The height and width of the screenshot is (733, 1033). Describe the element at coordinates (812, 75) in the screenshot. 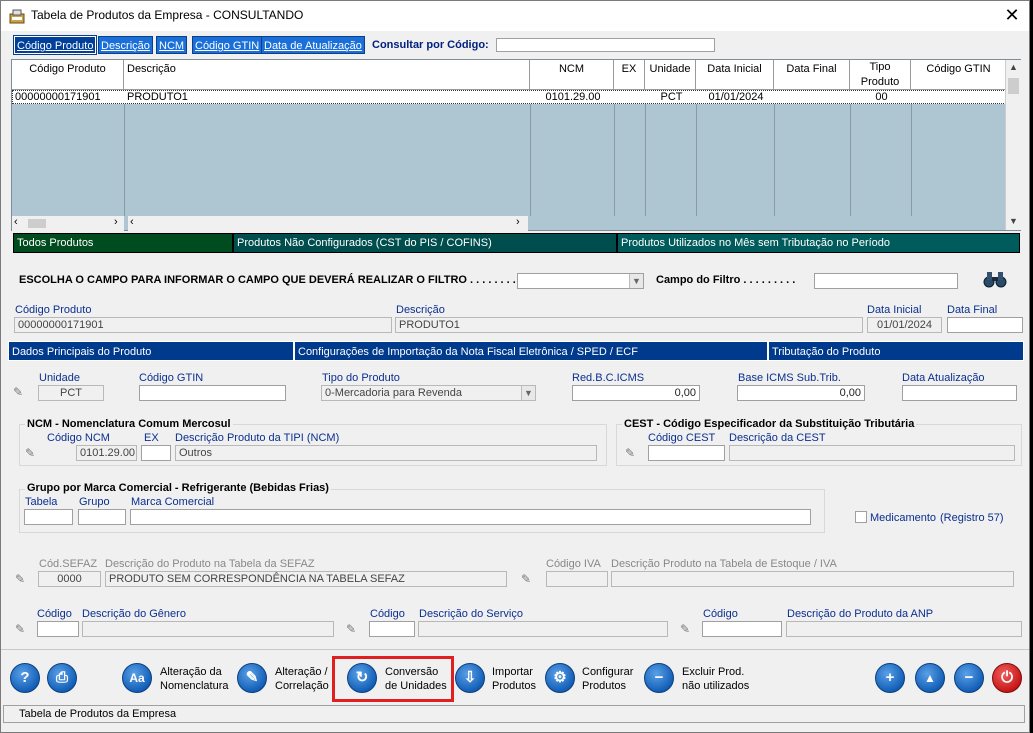

I see `col-data-final: Data Final` at that location.